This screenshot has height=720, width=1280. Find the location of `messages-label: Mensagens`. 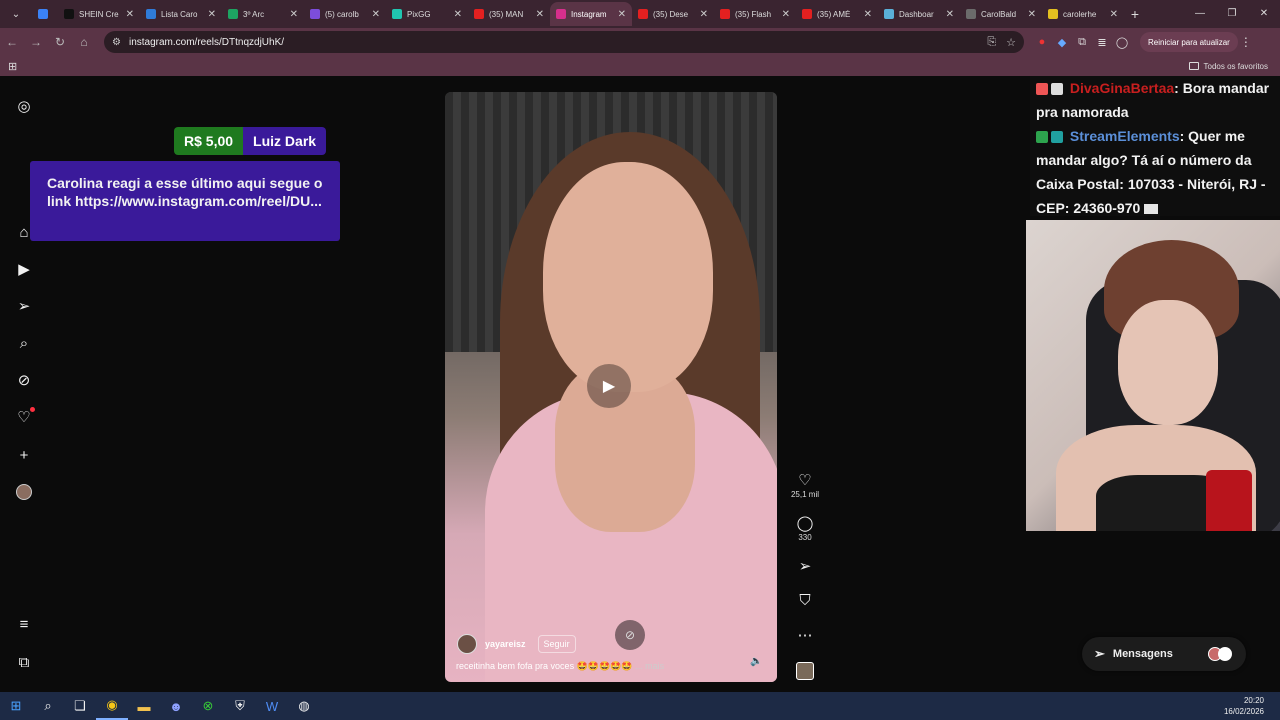

messages-label: Mensagens is located at coordinates (1142, 654).